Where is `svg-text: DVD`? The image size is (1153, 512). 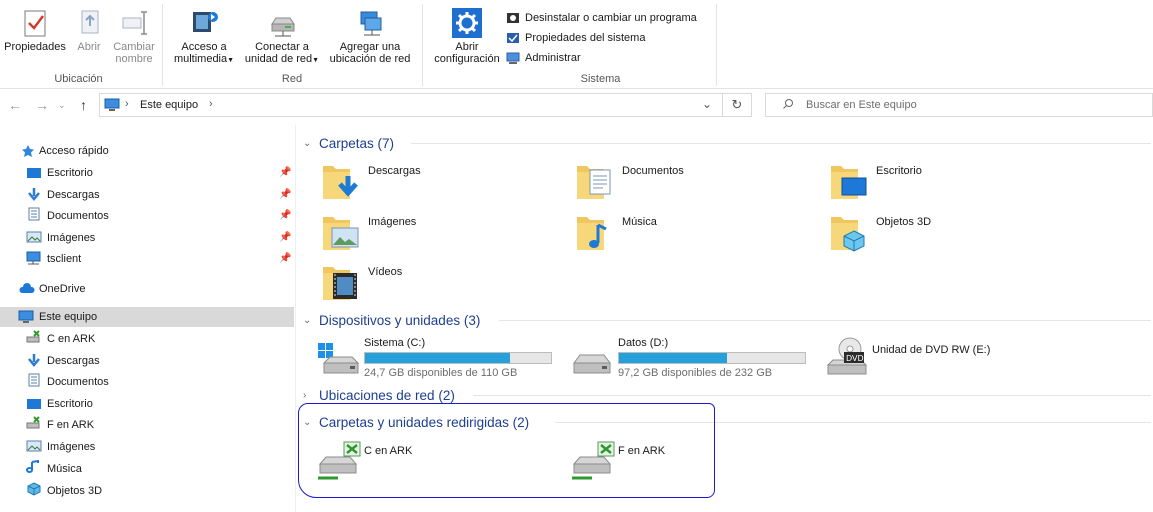 svg-text: DVD is located at coordinates (855, 358).